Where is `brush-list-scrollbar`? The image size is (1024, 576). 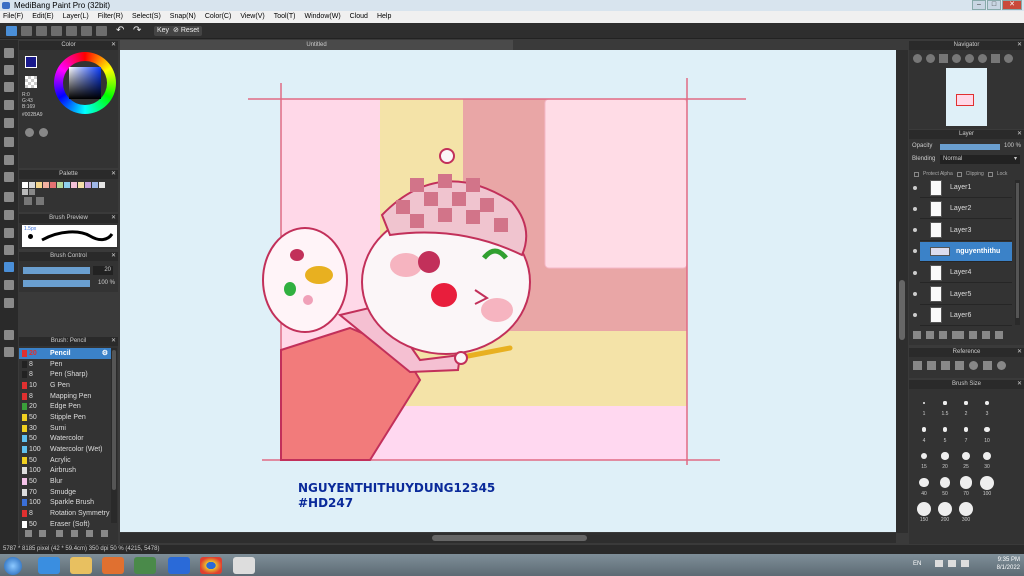 brush-list-scrollbar is located at coordinates (114, 420).